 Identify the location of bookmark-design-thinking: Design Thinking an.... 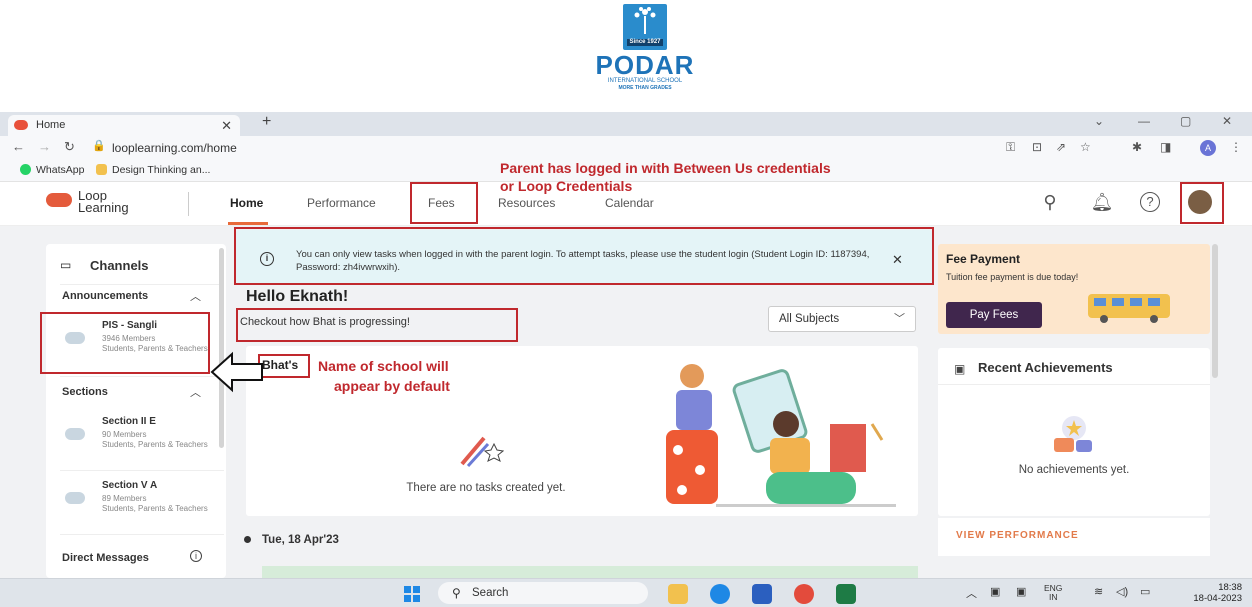
(153, 170).